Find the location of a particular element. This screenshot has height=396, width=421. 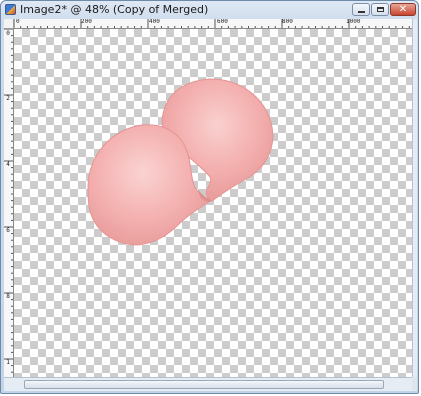

horizontal-scrollbar is located at coordinates (208, 384).